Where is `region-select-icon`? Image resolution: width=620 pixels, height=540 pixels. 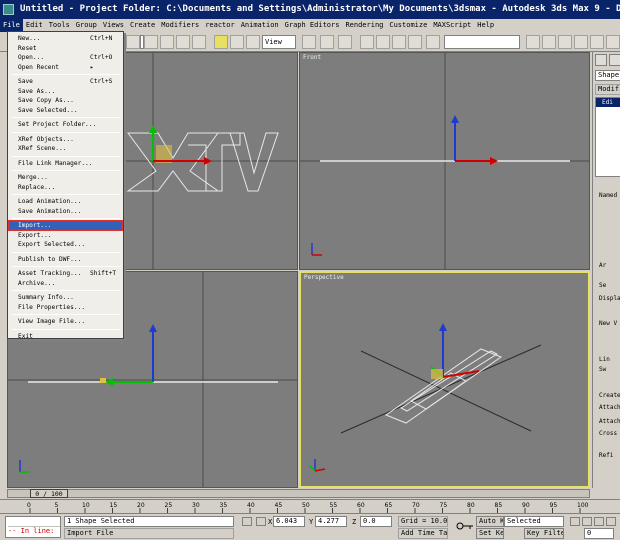 region-select-icon is located at coordinates (183, 42).